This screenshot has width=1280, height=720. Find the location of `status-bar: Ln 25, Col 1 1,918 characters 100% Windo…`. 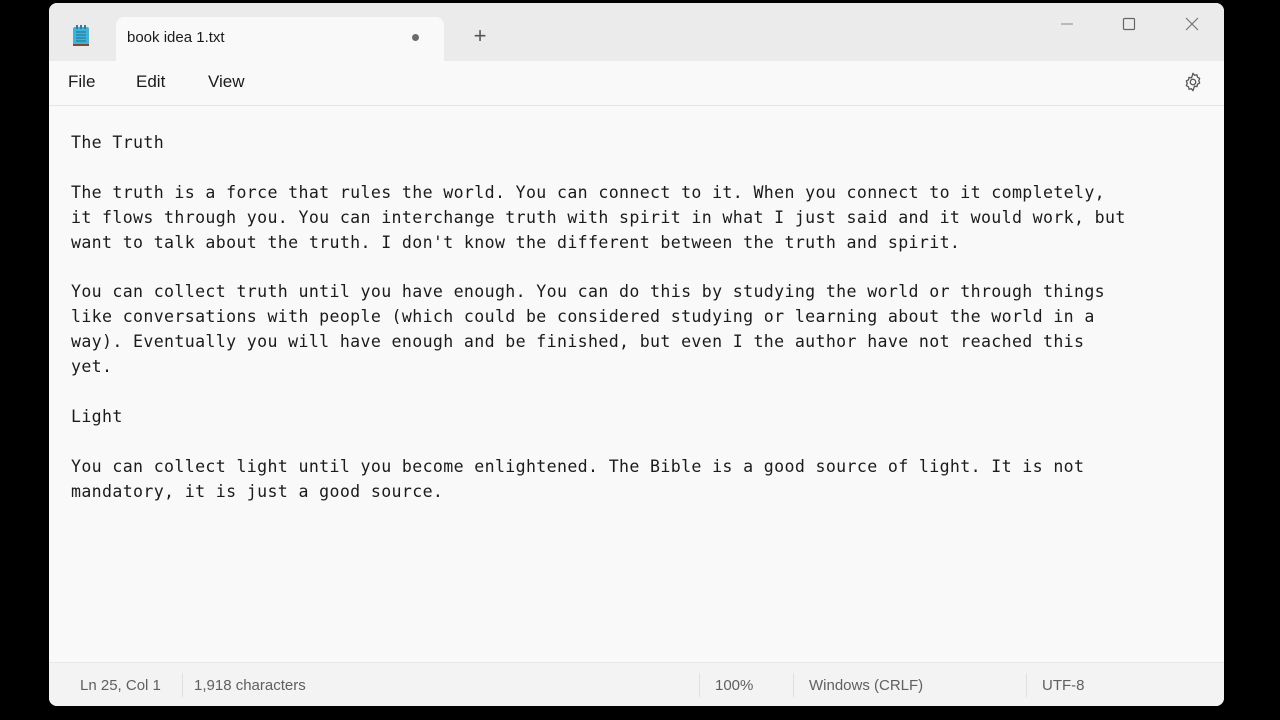

status-bar: Ln 25, Col 1 1,918 characters 100% Windo… is located at coordinates (636, 684).